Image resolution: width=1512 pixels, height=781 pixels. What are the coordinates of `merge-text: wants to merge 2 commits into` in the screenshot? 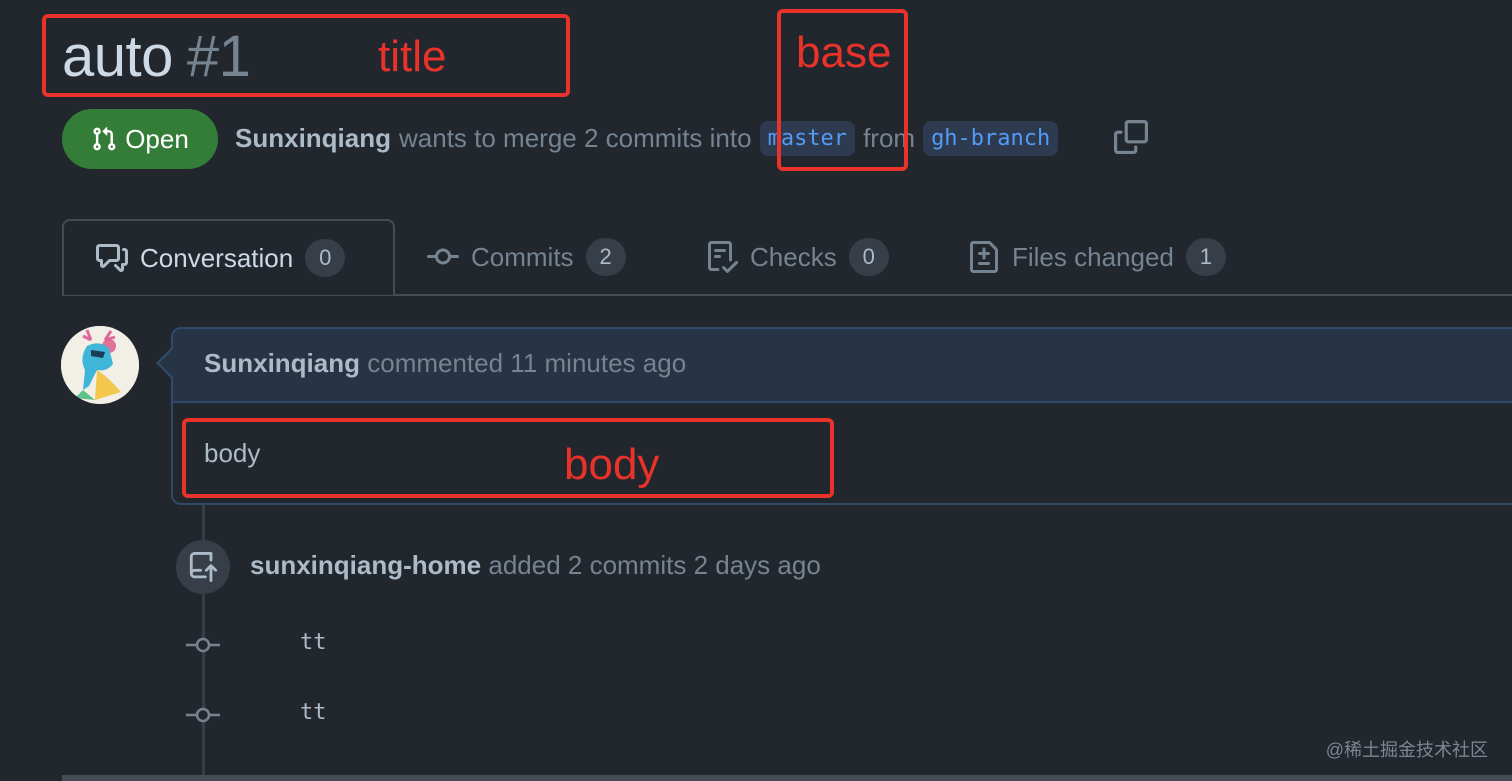 It's located at (575, 137).